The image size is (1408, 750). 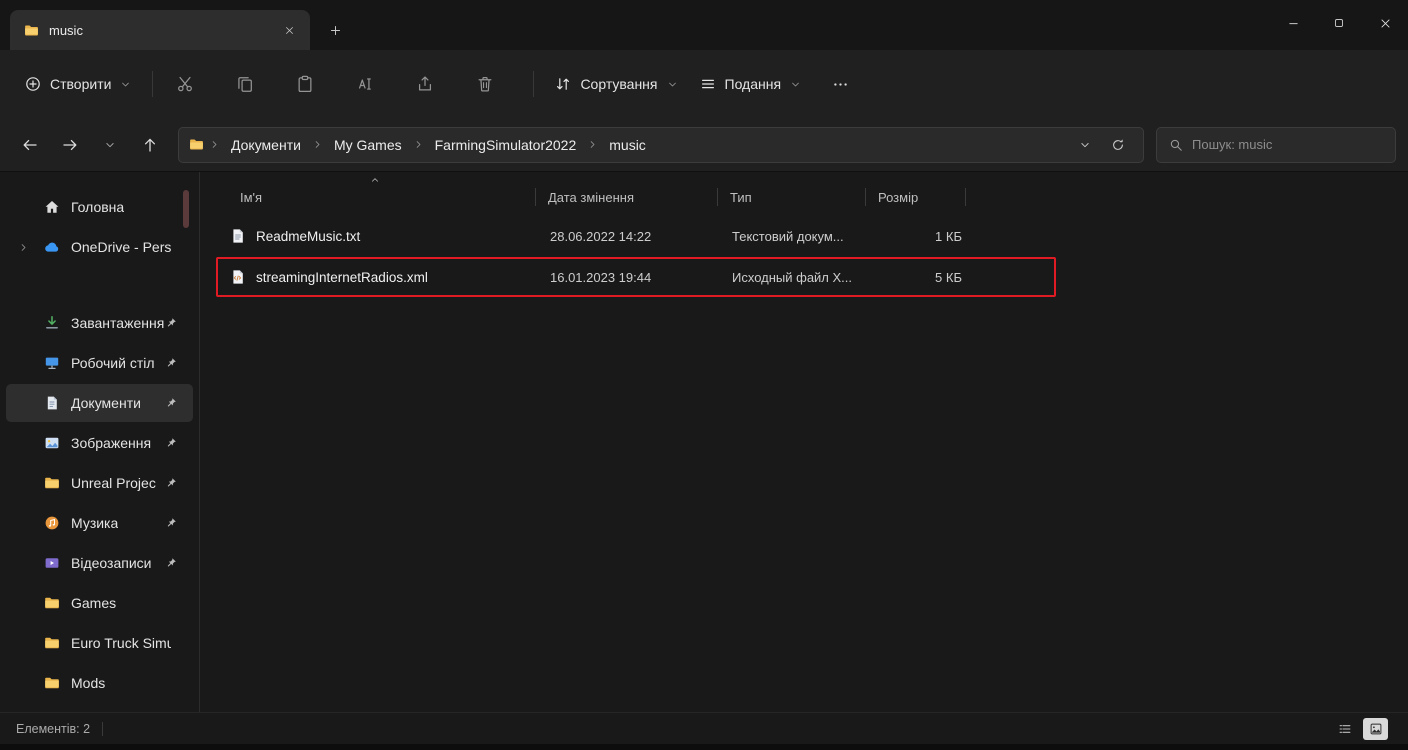 I want to click on sidebar-item-label: Mods, so click(x=88, y=683).